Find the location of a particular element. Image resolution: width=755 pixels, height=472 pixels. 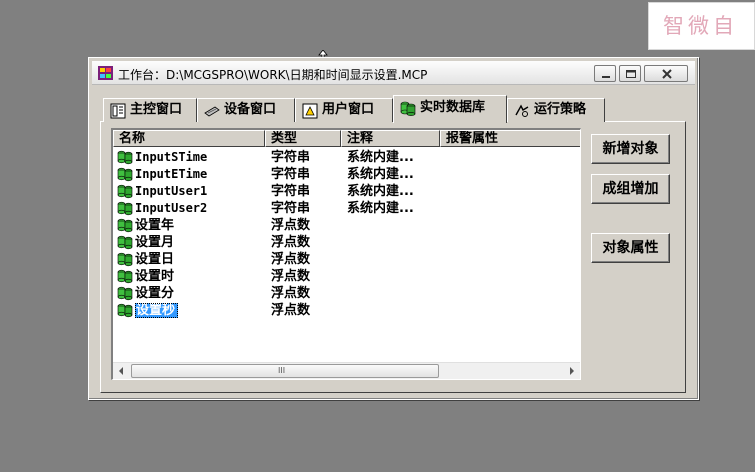

tab-label: 运行策略 is located at coordinates (560, 109).